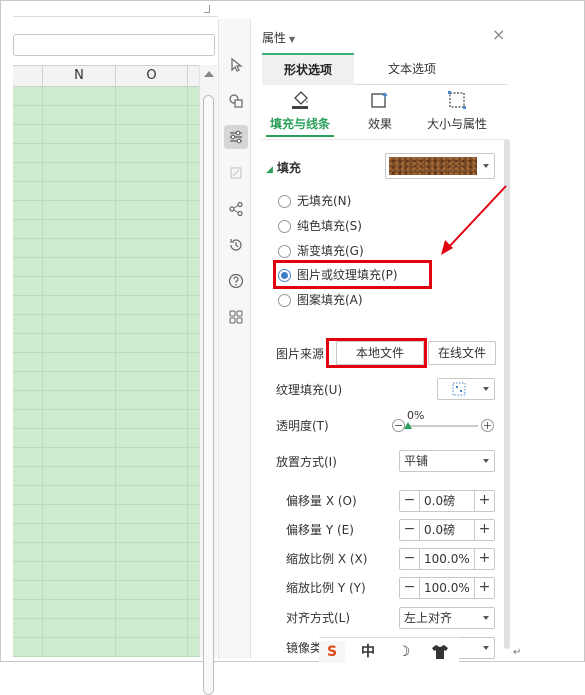  What do you see at coordinates (447, 247) in the screenshot?
I see `annotation-arrow-head` at bounding box center [447, 247].